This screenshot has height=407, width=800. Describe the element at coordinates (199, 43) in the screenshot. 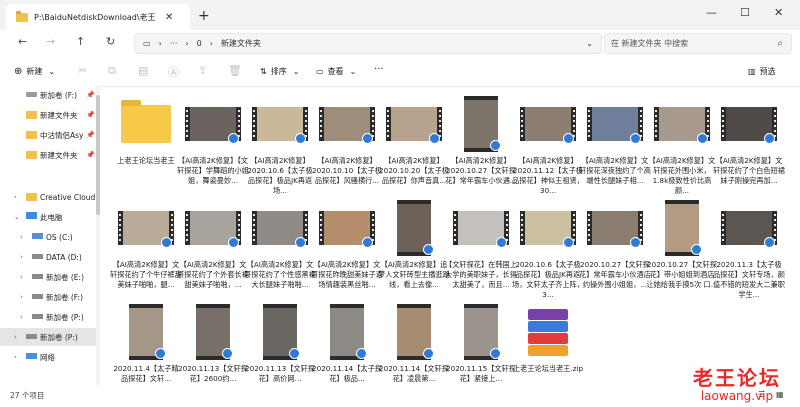

I see `breadcrumb-segment-0: 0` at that location.